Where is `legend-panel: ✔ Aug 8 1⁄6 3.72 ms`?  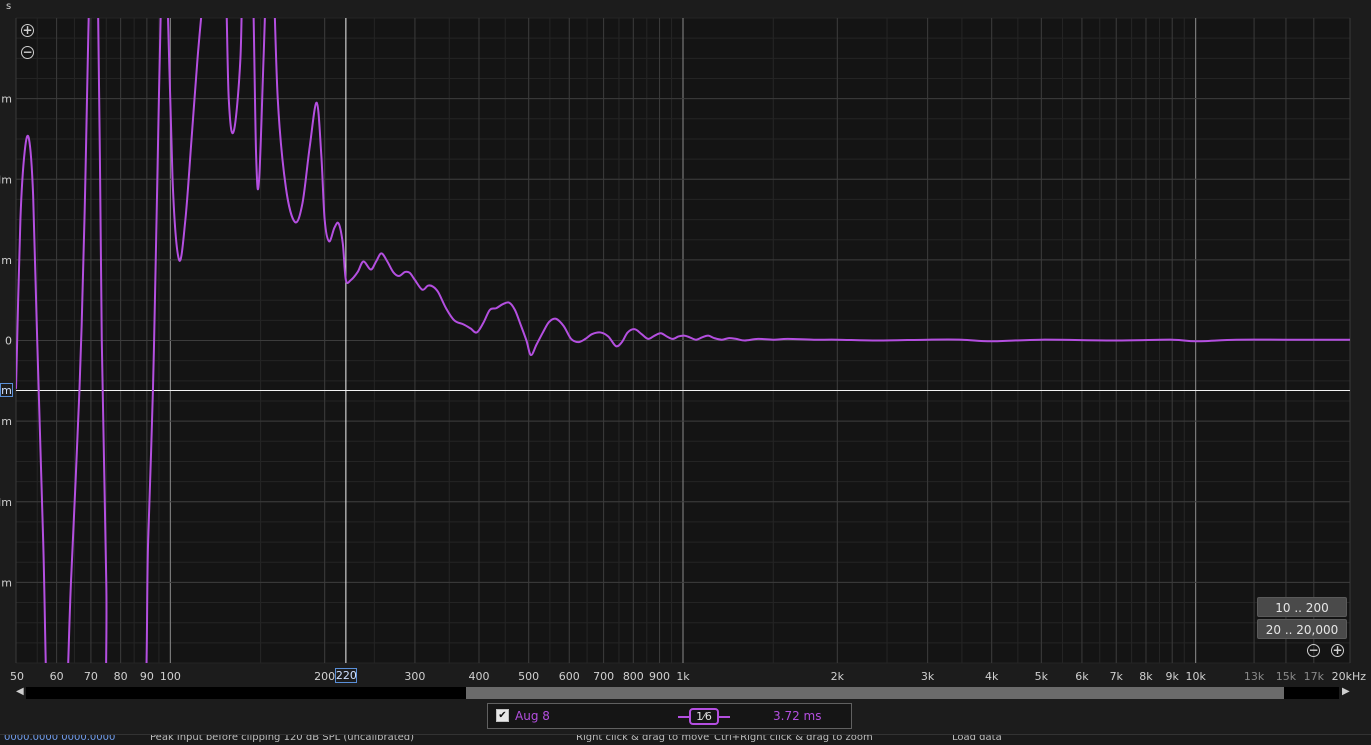
legend-panel: ✔ Aug 8 1⁄6 3.72 ms is located at coordinates (669, 716).